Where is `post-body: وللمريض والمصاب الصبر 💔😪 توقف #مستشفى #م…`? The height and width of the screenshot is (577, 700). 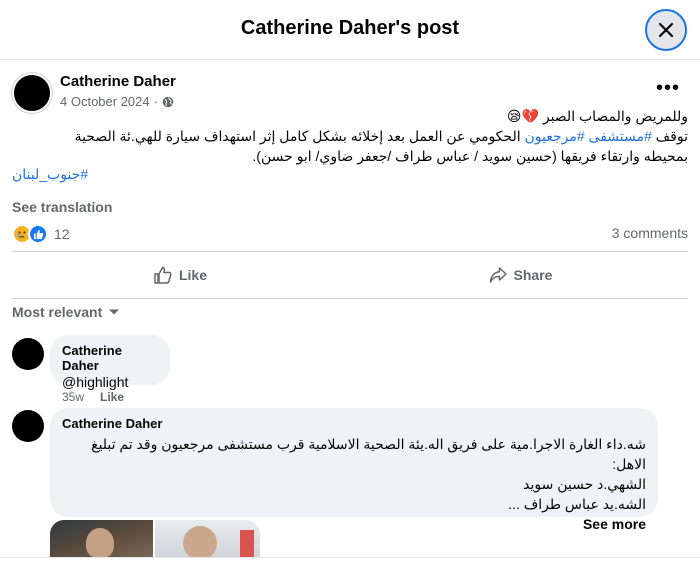
post-body: وللمريض والمصاب الصبر 💔😪 توقف #مستشفى #م… is located at coordinates (350, 136).